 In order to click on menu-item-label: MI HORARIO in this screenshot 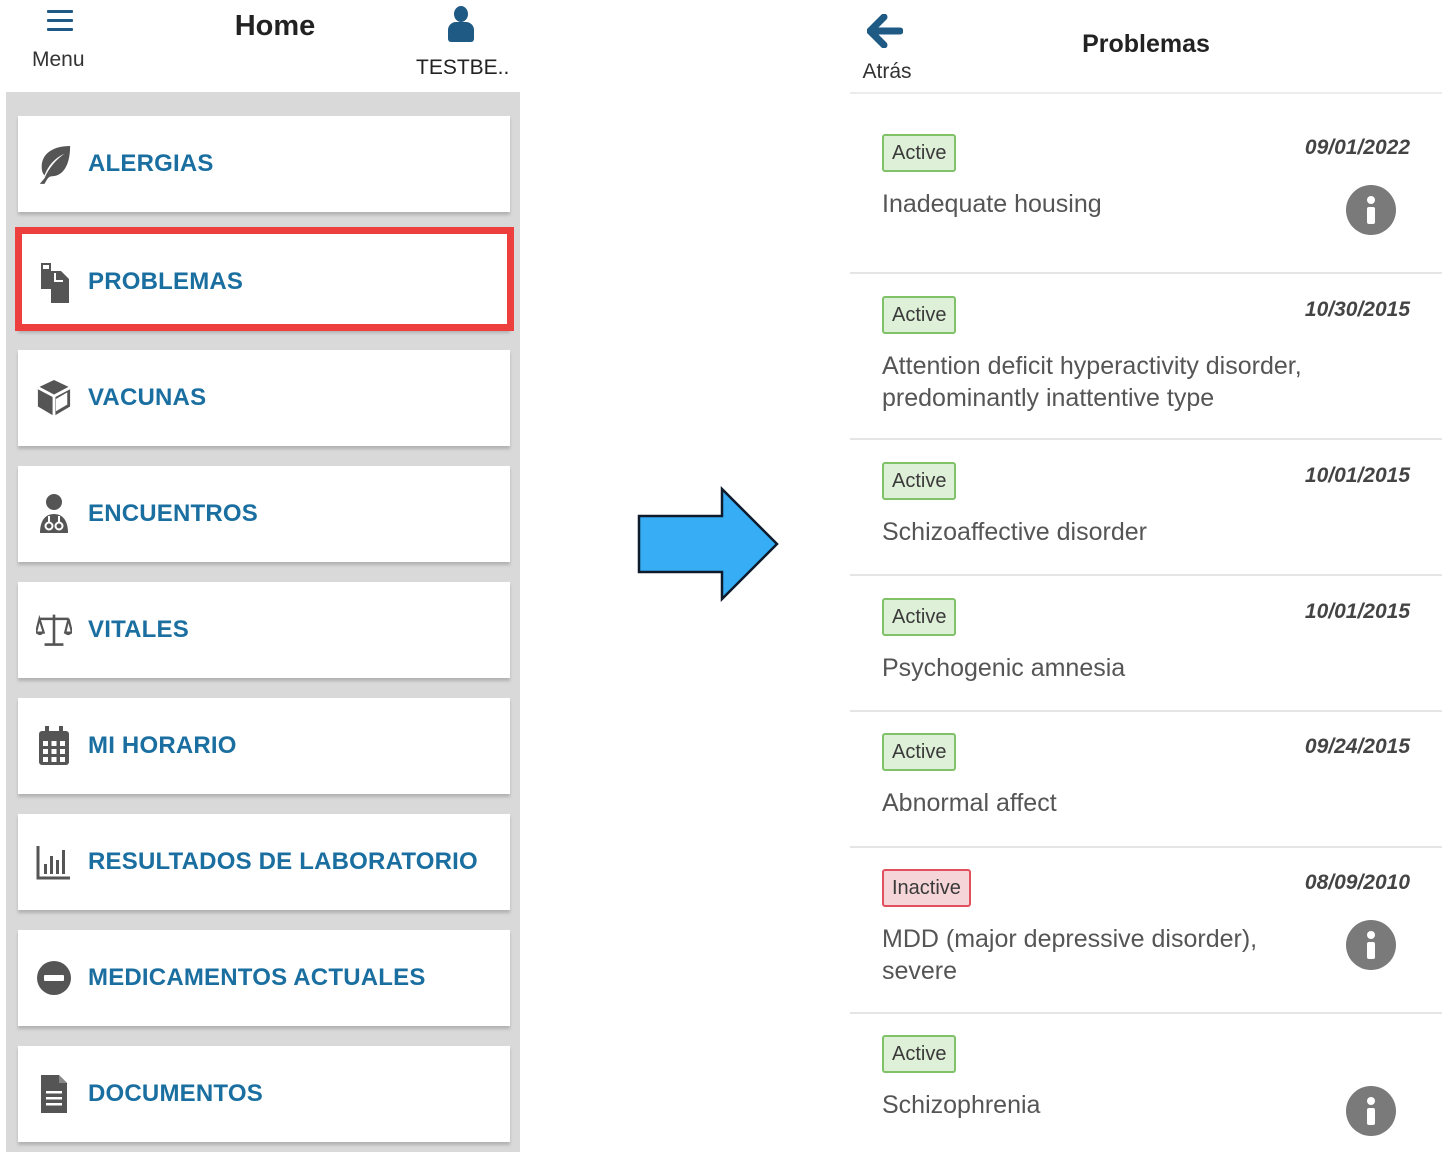, I will do `click(162, 745)`.